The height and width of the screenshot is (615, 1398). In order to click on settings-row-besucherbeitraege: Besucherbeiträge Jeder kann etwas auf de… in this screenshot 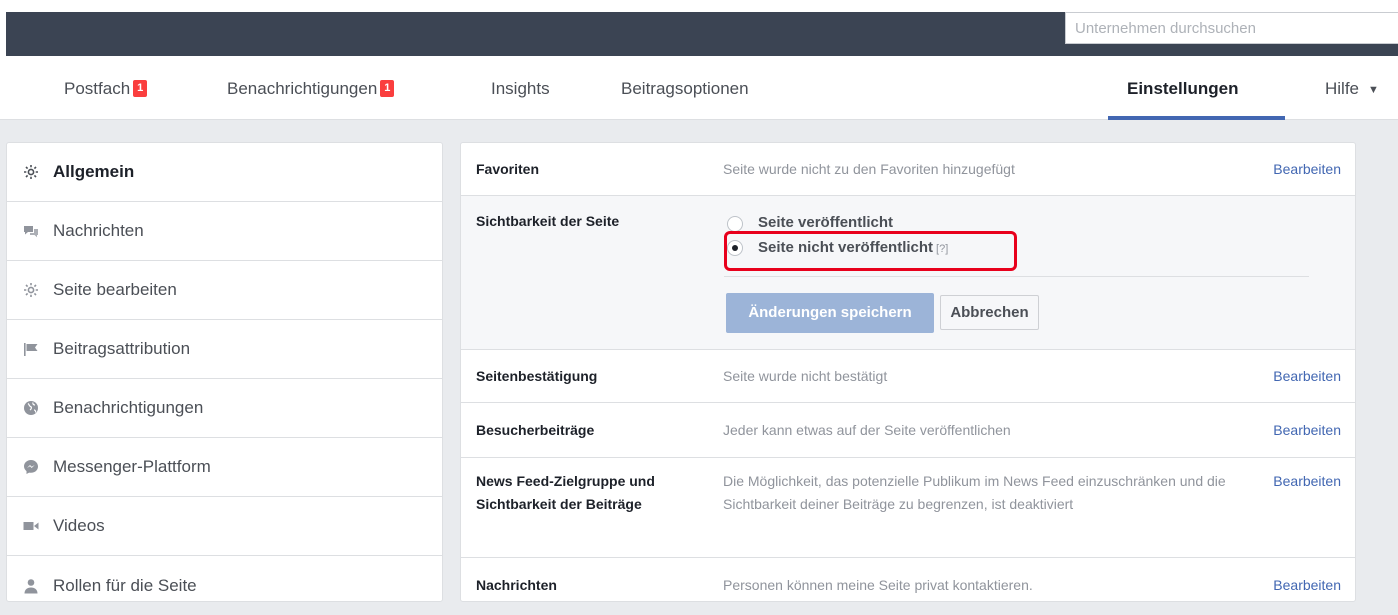, I will do `click(908, 430)`.